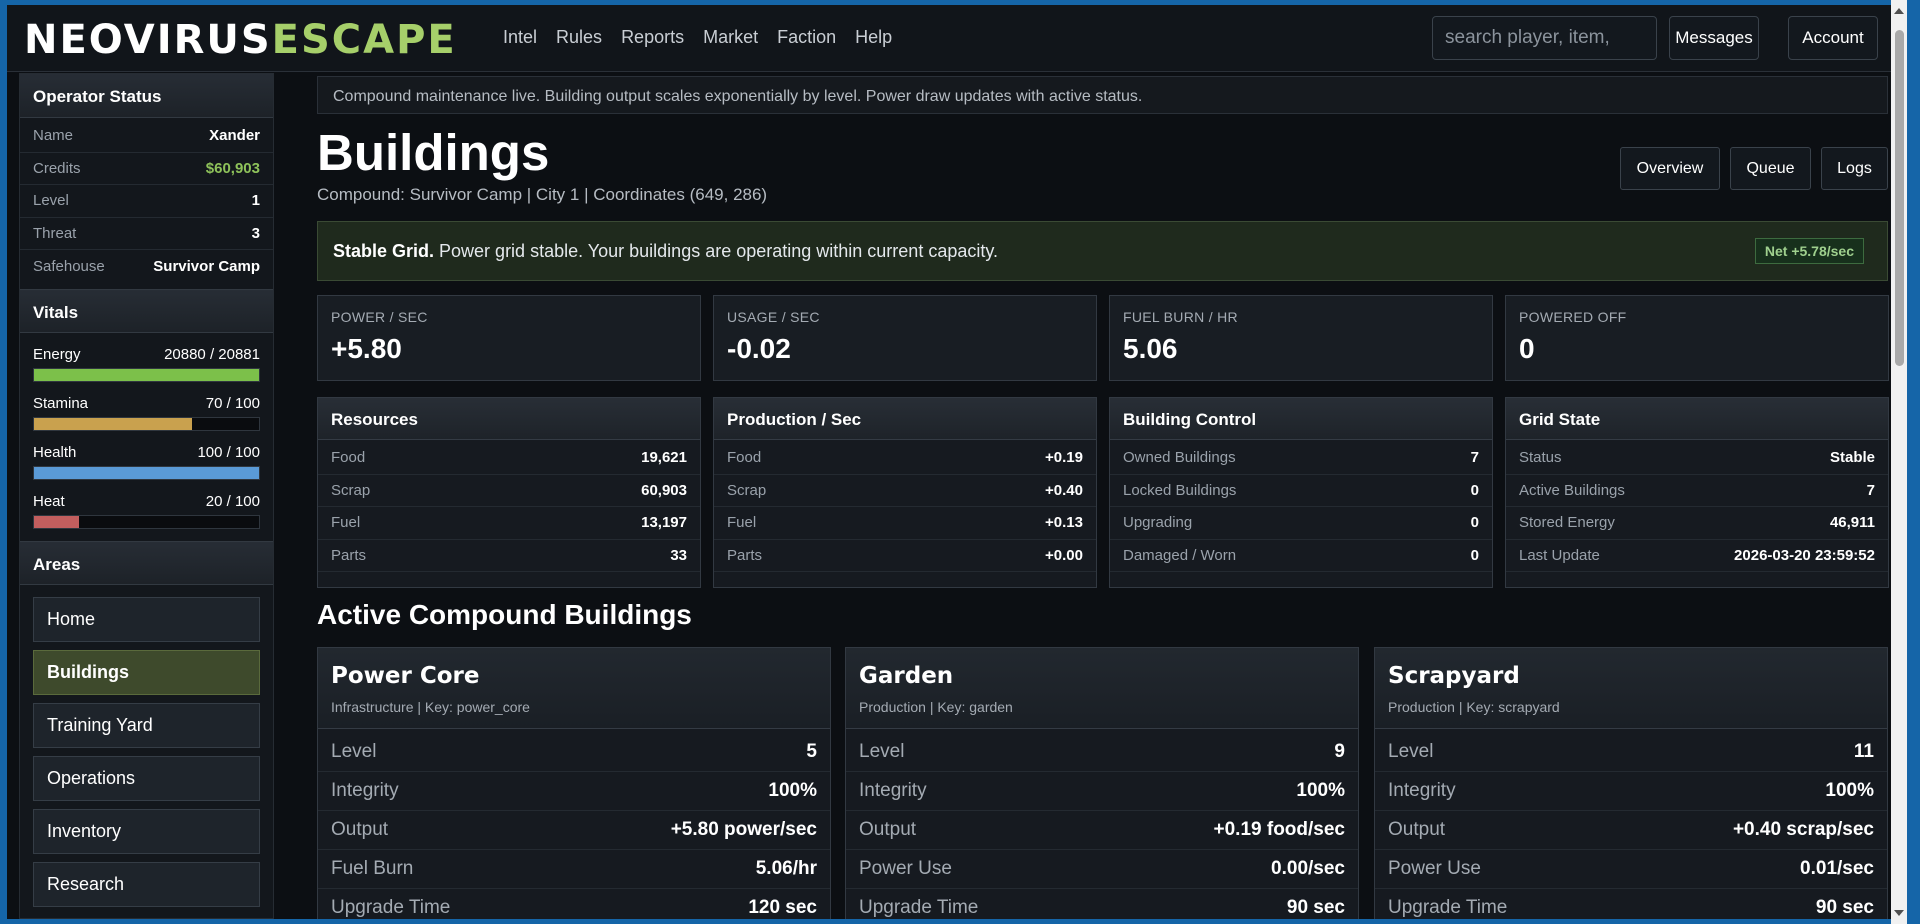 This screenshot has height=924, width=1920. Describe the element at coordinates (146, 831) in the screenshot. I see `area-inventory: Inventory` at that location.